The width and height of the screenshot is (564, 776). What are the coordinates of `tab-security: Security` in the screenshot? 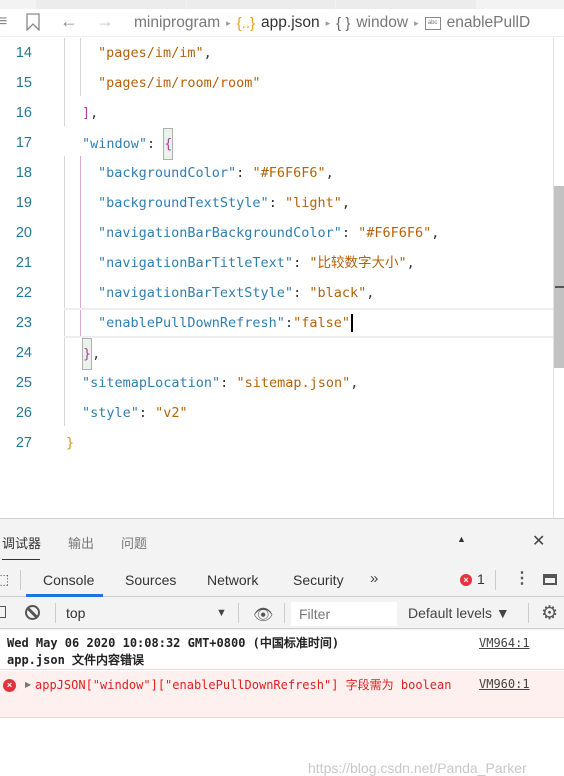 It's located at (318, 580).